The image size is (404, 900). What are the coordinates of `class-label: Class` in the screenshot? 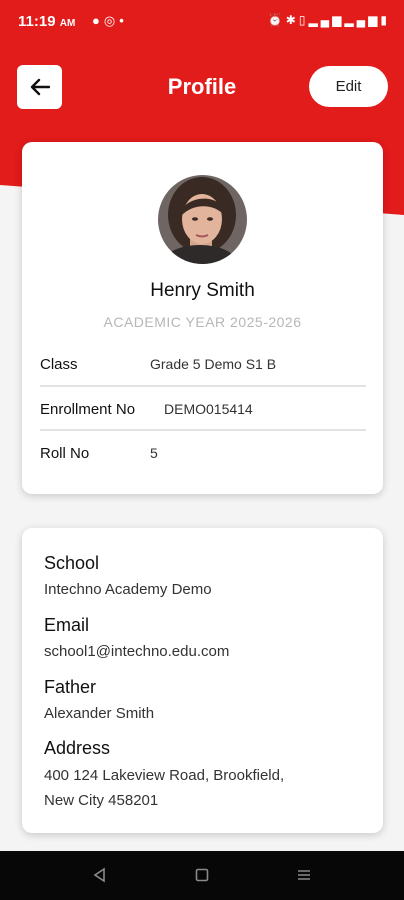 It's located at (59, 364).